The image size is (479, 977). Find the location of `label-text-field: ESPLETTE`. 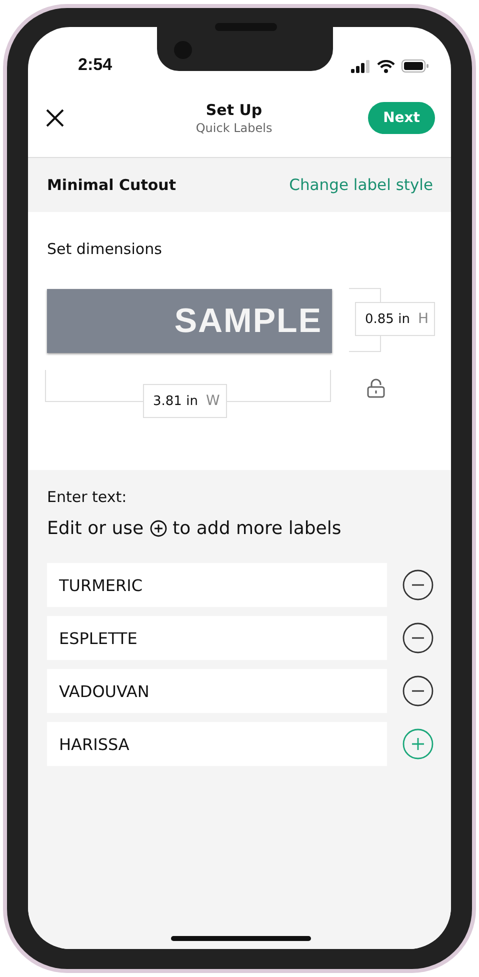

label-text-field: ESPLETTE is located at coordinates (217, 638).